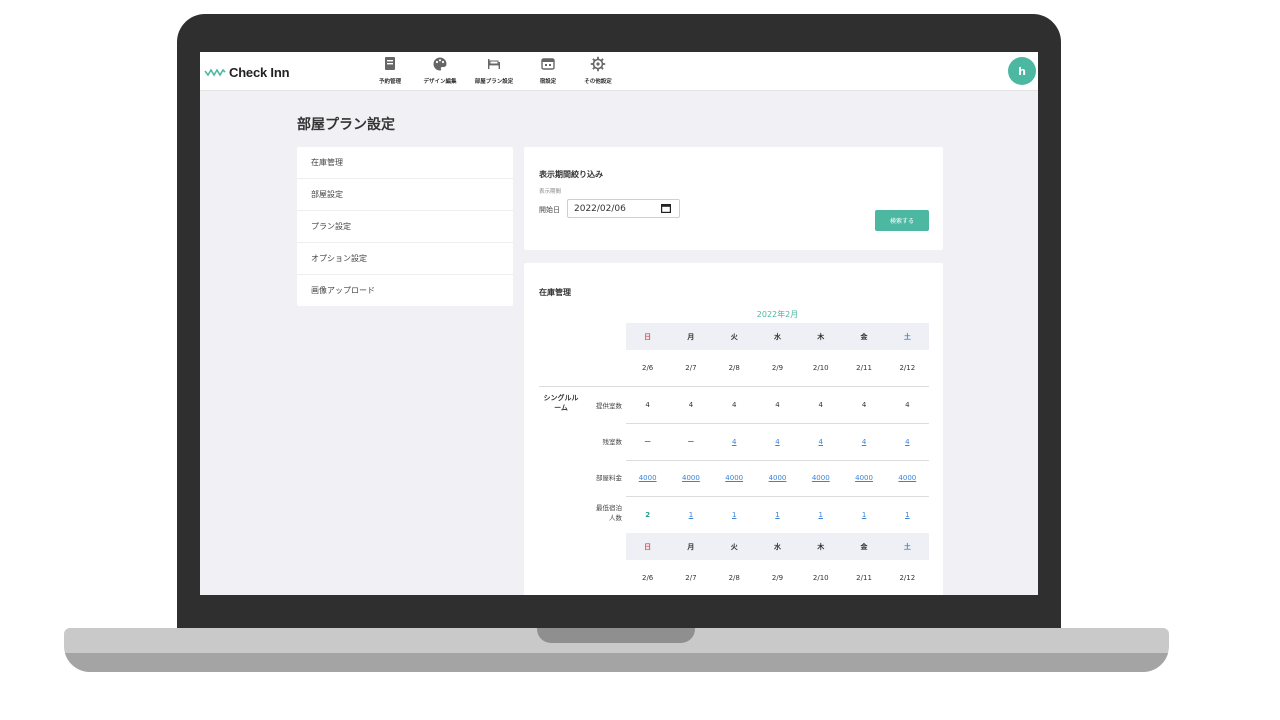  What do you see at coordinates (616, 662) in the screenshot?
I see `laptop-base-lower` at bounding box center [616, 662].